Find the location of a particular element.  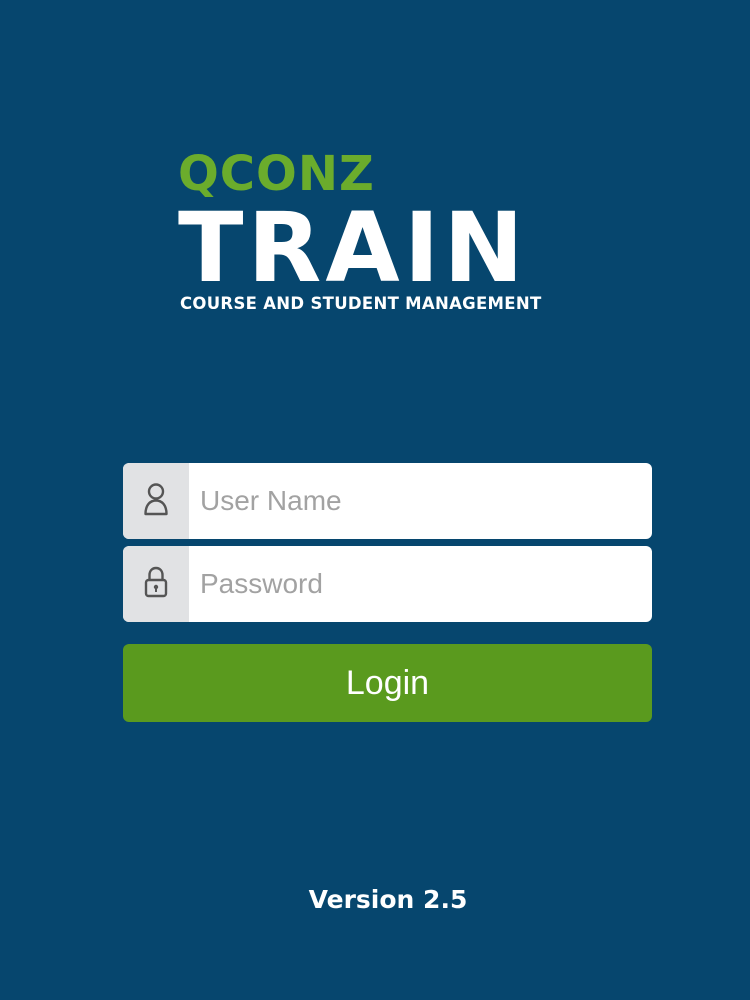

logo-product-name: TRAIN is located at coordinates (353, 248).